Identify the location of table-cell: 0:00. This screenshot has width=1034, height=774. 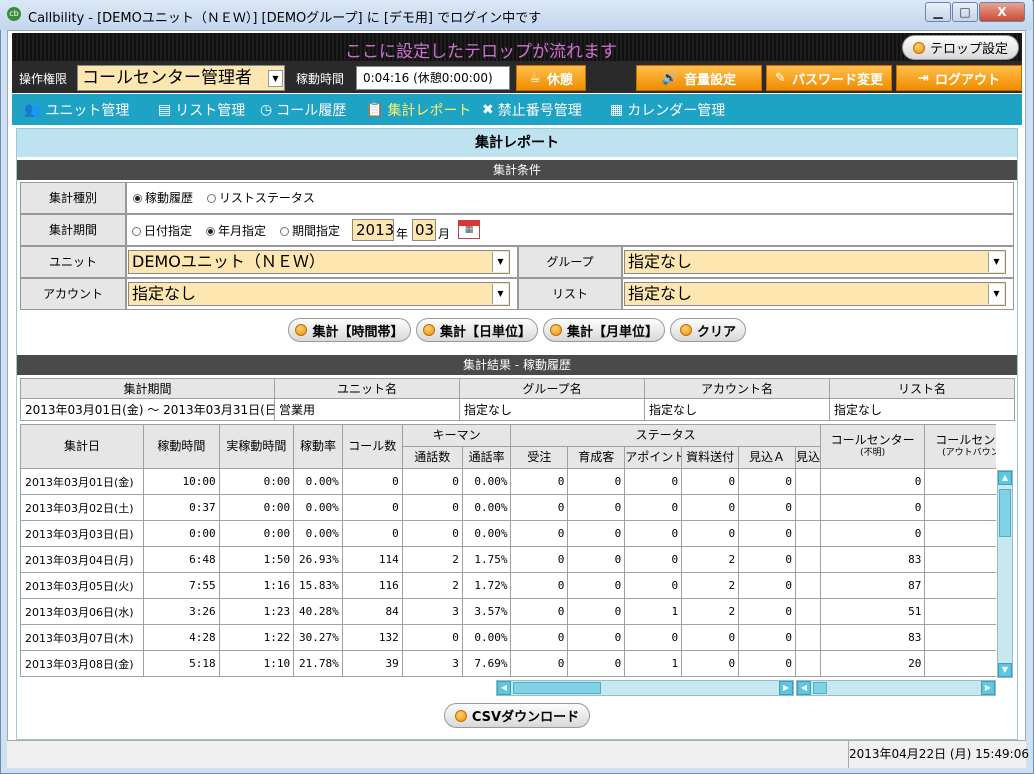
(181, 533).